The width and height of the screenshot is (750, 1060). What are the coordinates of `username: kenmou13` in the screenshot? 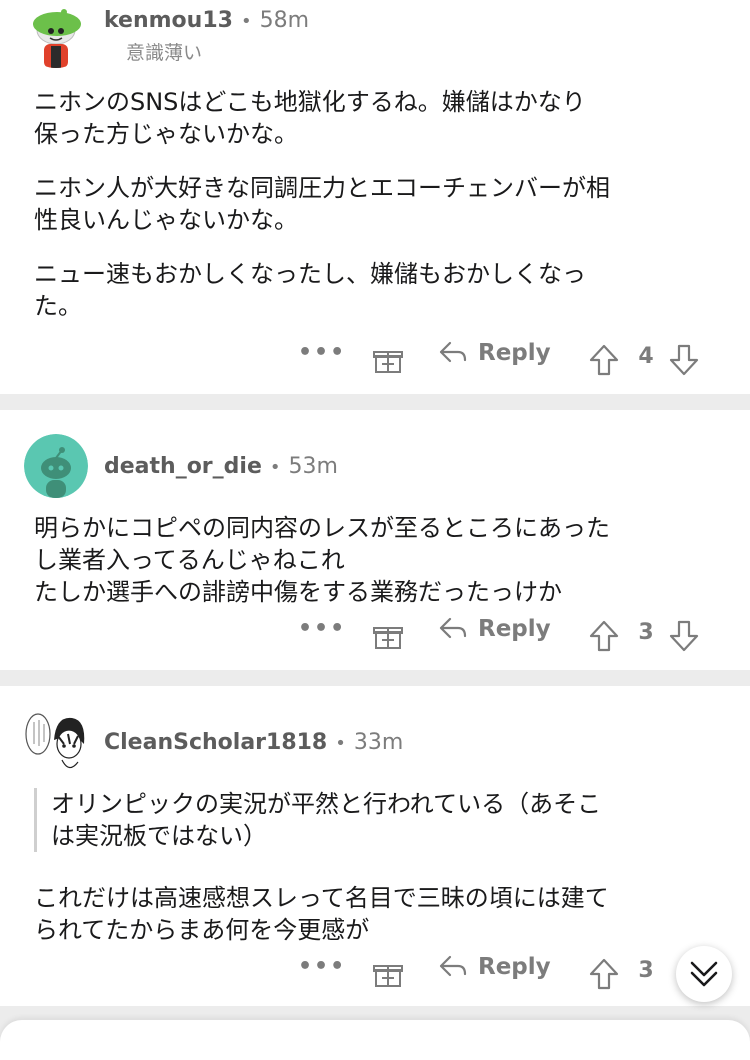 It's located at (168, 20).